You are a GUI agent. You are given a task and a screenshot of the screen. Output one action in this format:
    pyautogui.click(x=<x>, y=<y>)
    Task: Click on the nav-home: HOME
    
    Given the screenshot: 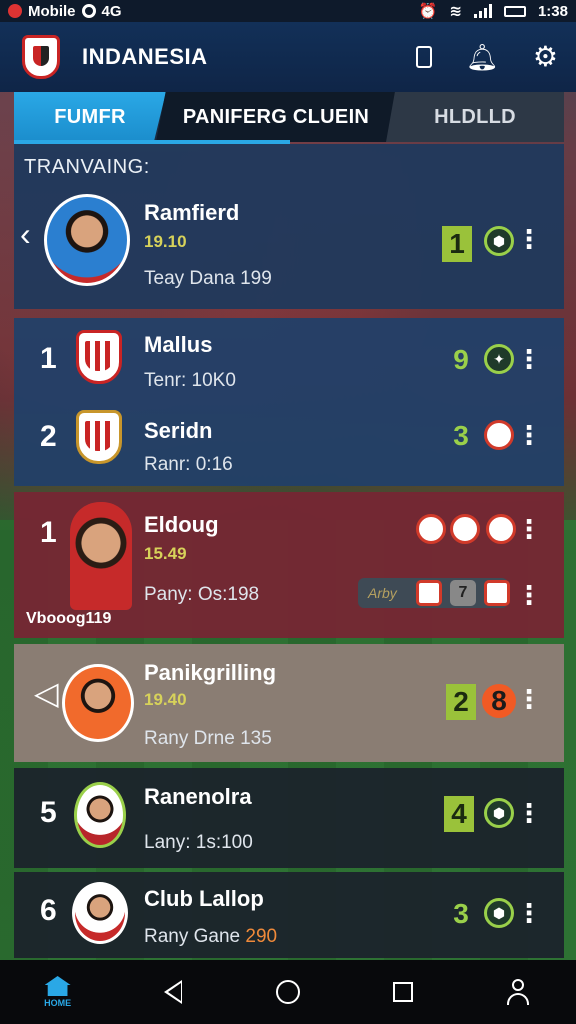 What is the action you would take?
    pyautogui.click(x=58, y=992)
    